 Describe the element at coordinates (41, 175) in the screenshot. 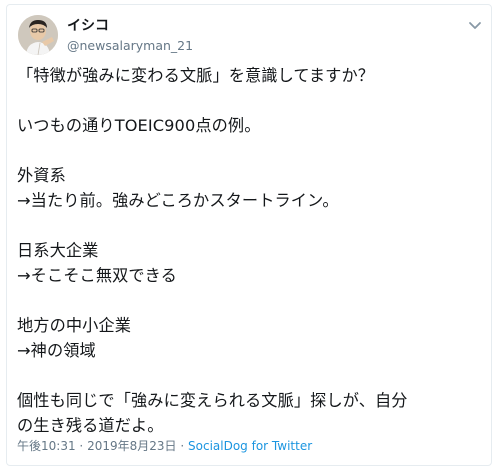

I see `tweet-line: 外資系` at that location.